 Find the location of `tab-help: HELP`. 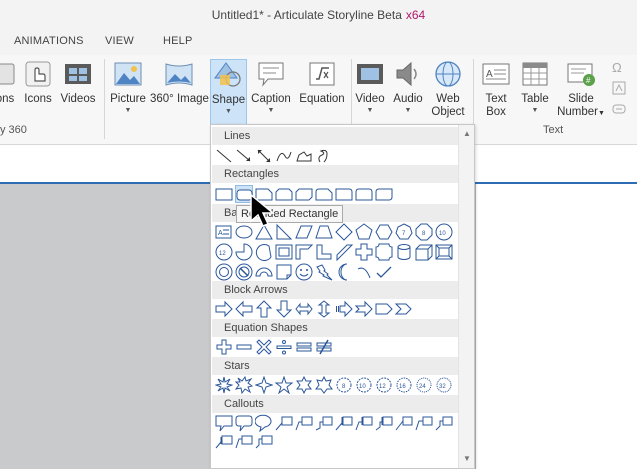

tab-help: HELP is located at coordinates (178, 41).